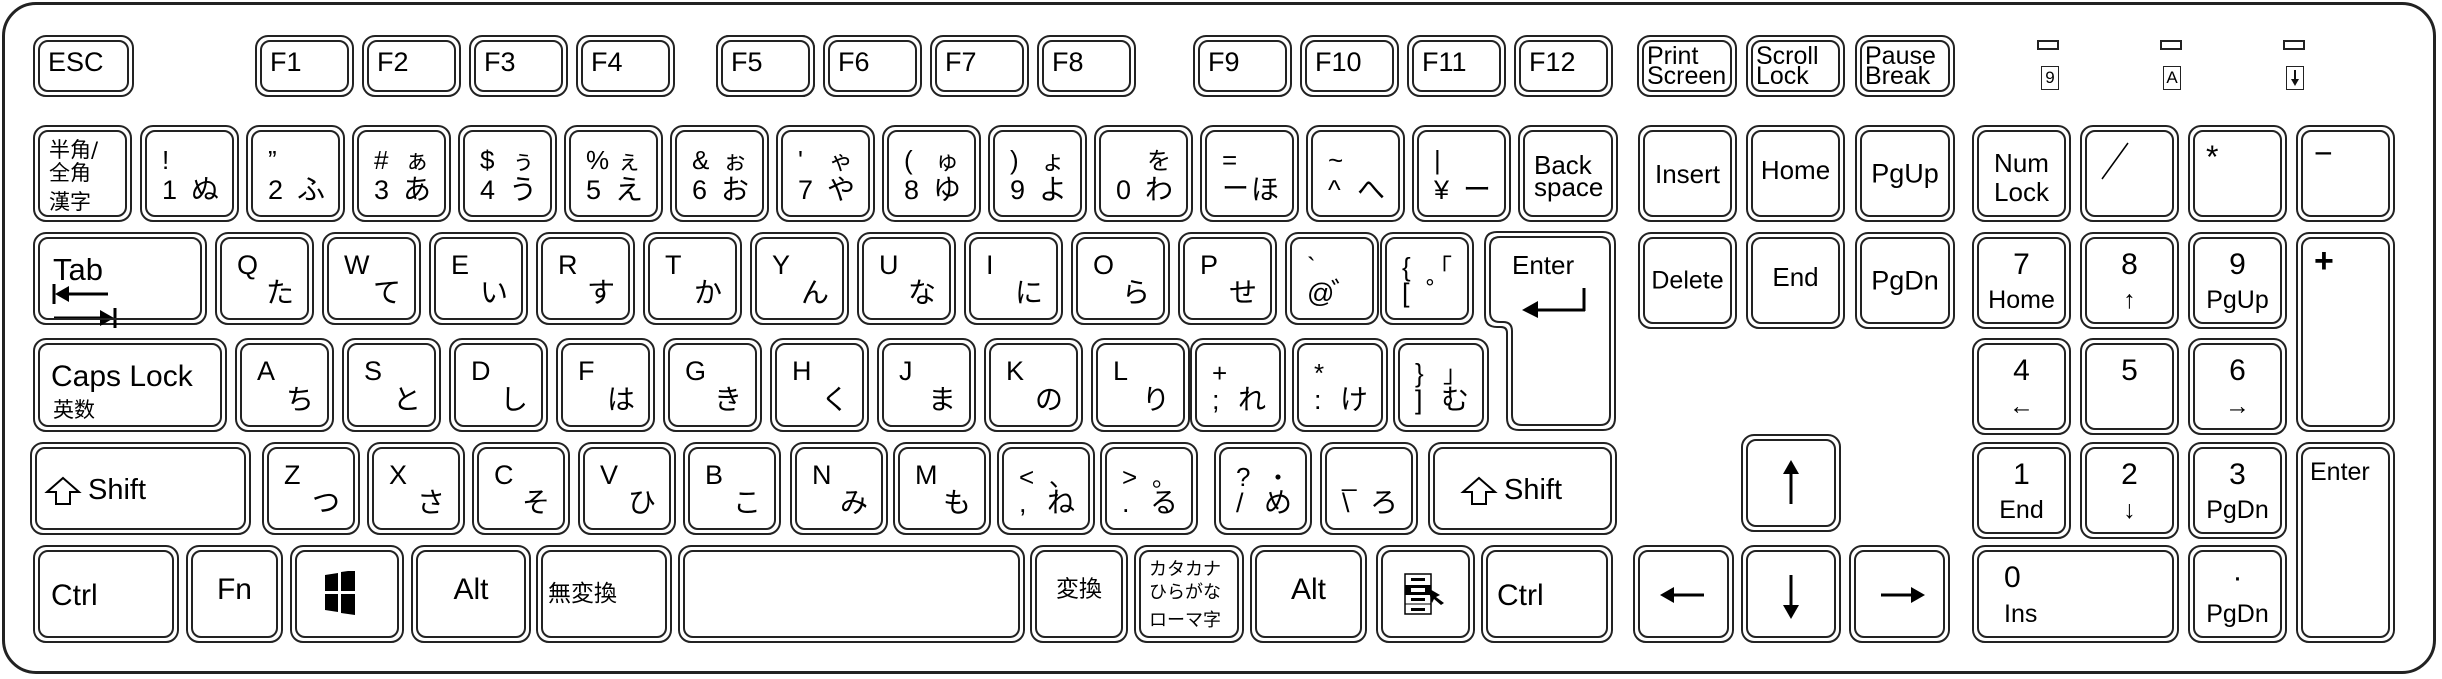 This screenshot has height=679, width=2442. Describe the element at coordinates (979, 66) in the screenshot. I see `key-f7: F7` at that location.